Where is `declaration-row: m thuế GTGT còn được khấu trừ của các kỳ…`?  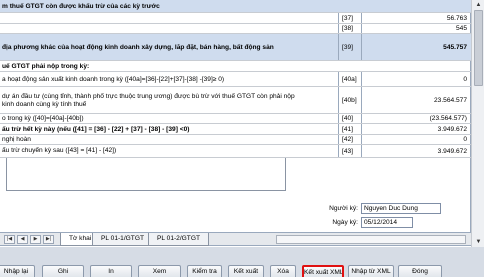
declaration-row: m thuế GTGT còn được khấu trừ của các kỳ… is located at coordinates (235, 6).